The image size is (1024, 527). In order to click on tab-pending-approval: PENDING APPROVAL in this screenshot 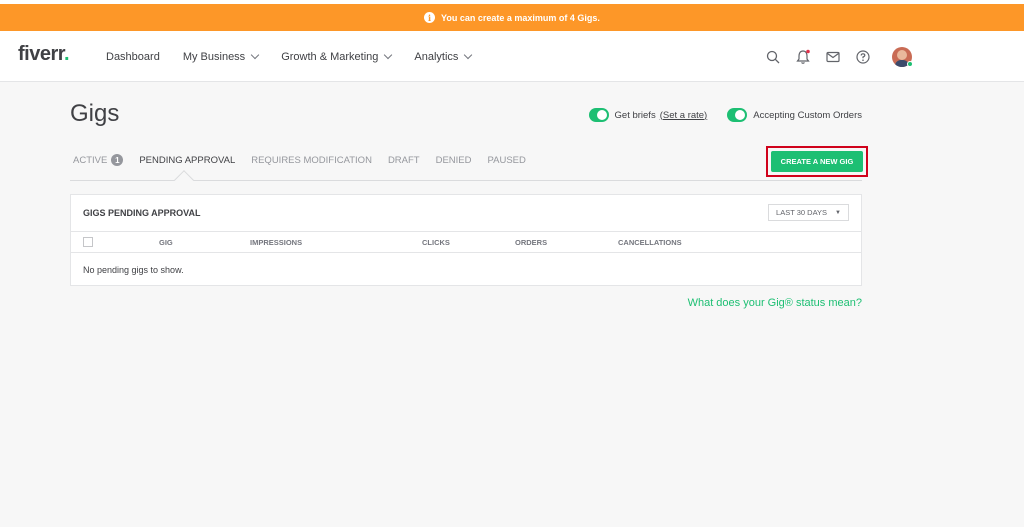, I will do `click(187, 160)`.